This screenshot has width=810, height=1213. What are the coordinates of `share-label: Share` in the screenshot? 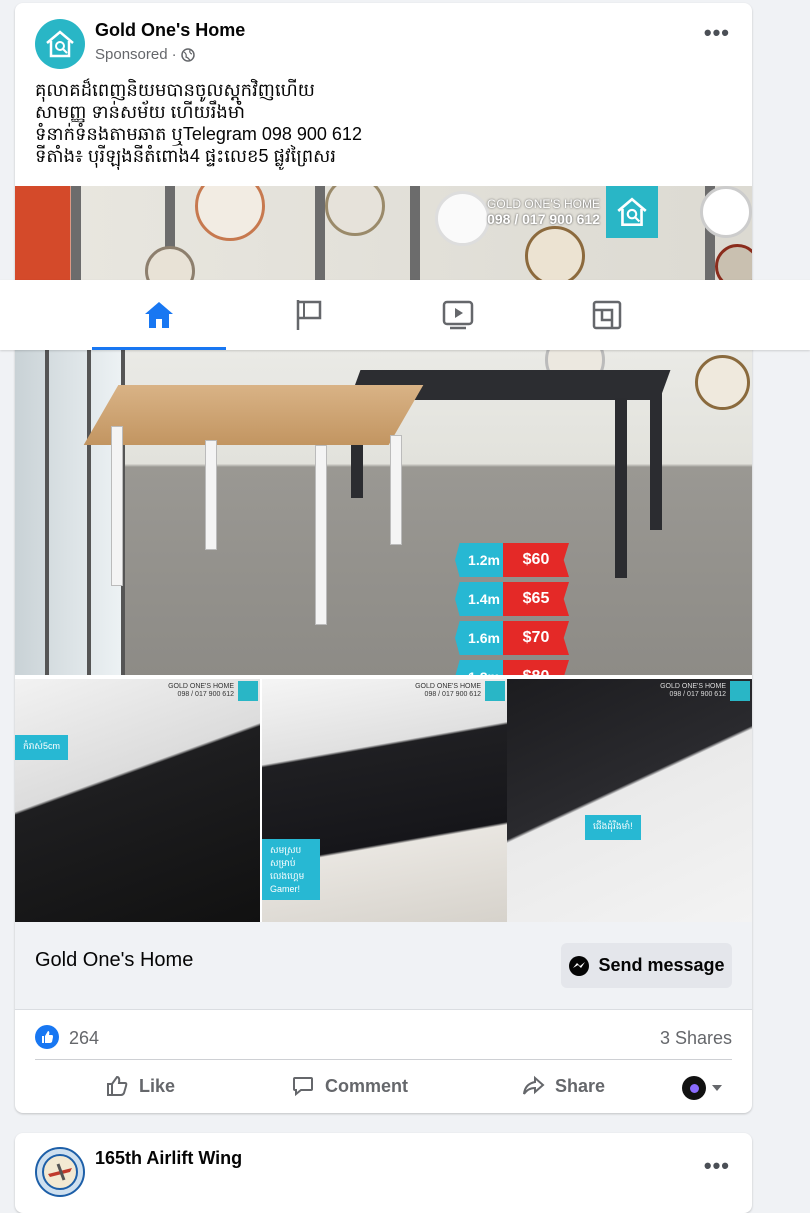 It's located at (580, 1085).